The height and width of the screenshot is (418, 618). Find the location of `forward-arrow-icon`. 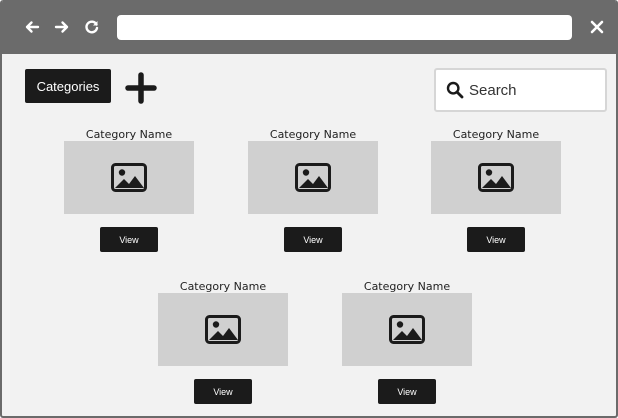

forward-arrow-icon is located at coordinates (62, 27).